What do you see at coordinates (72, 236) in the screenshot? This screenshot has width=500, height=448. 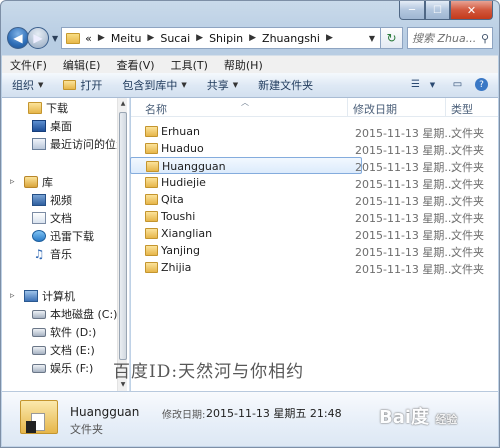 I see `sidebar-item-label: 迅雷下载` at bounding box center [72, 236].